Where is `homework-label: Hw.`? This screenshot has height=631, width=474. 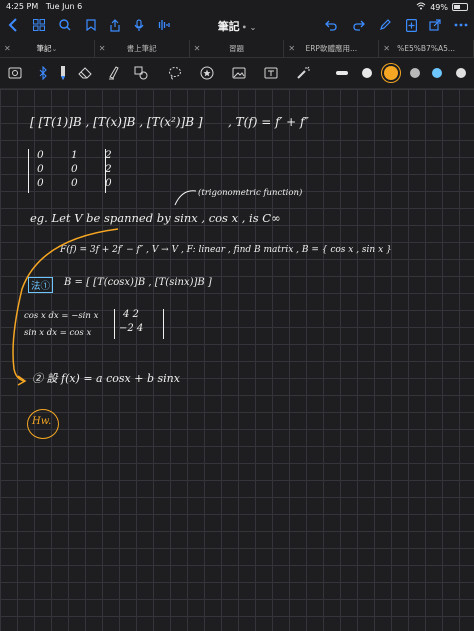
homework-label: Hw. is located at coordinates (42, 421).